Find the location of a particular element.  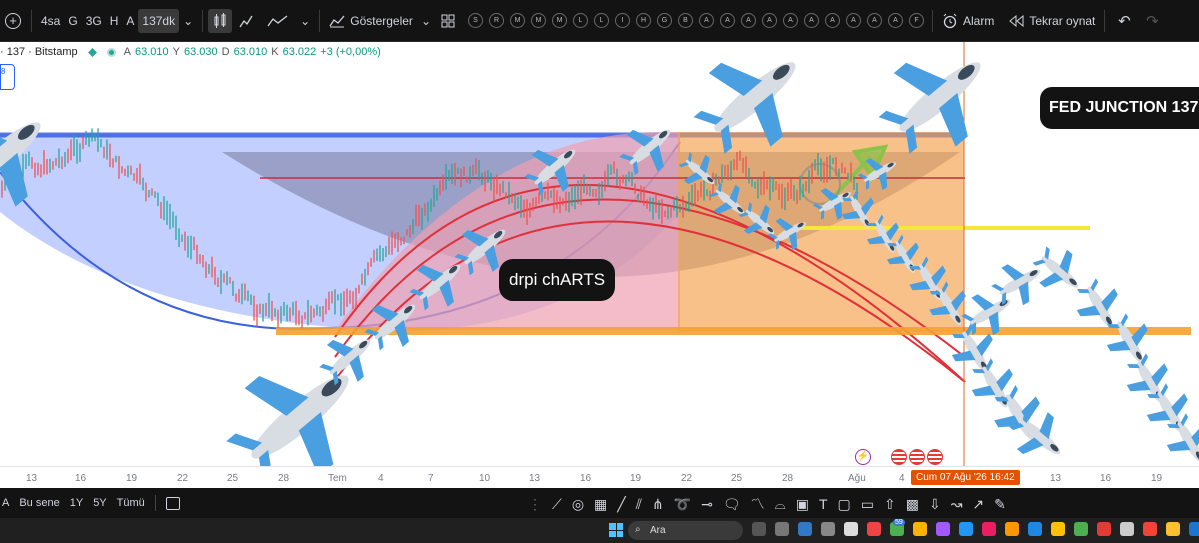

lightning-event-icon: ⚡ is located at coordinates (863, 457).